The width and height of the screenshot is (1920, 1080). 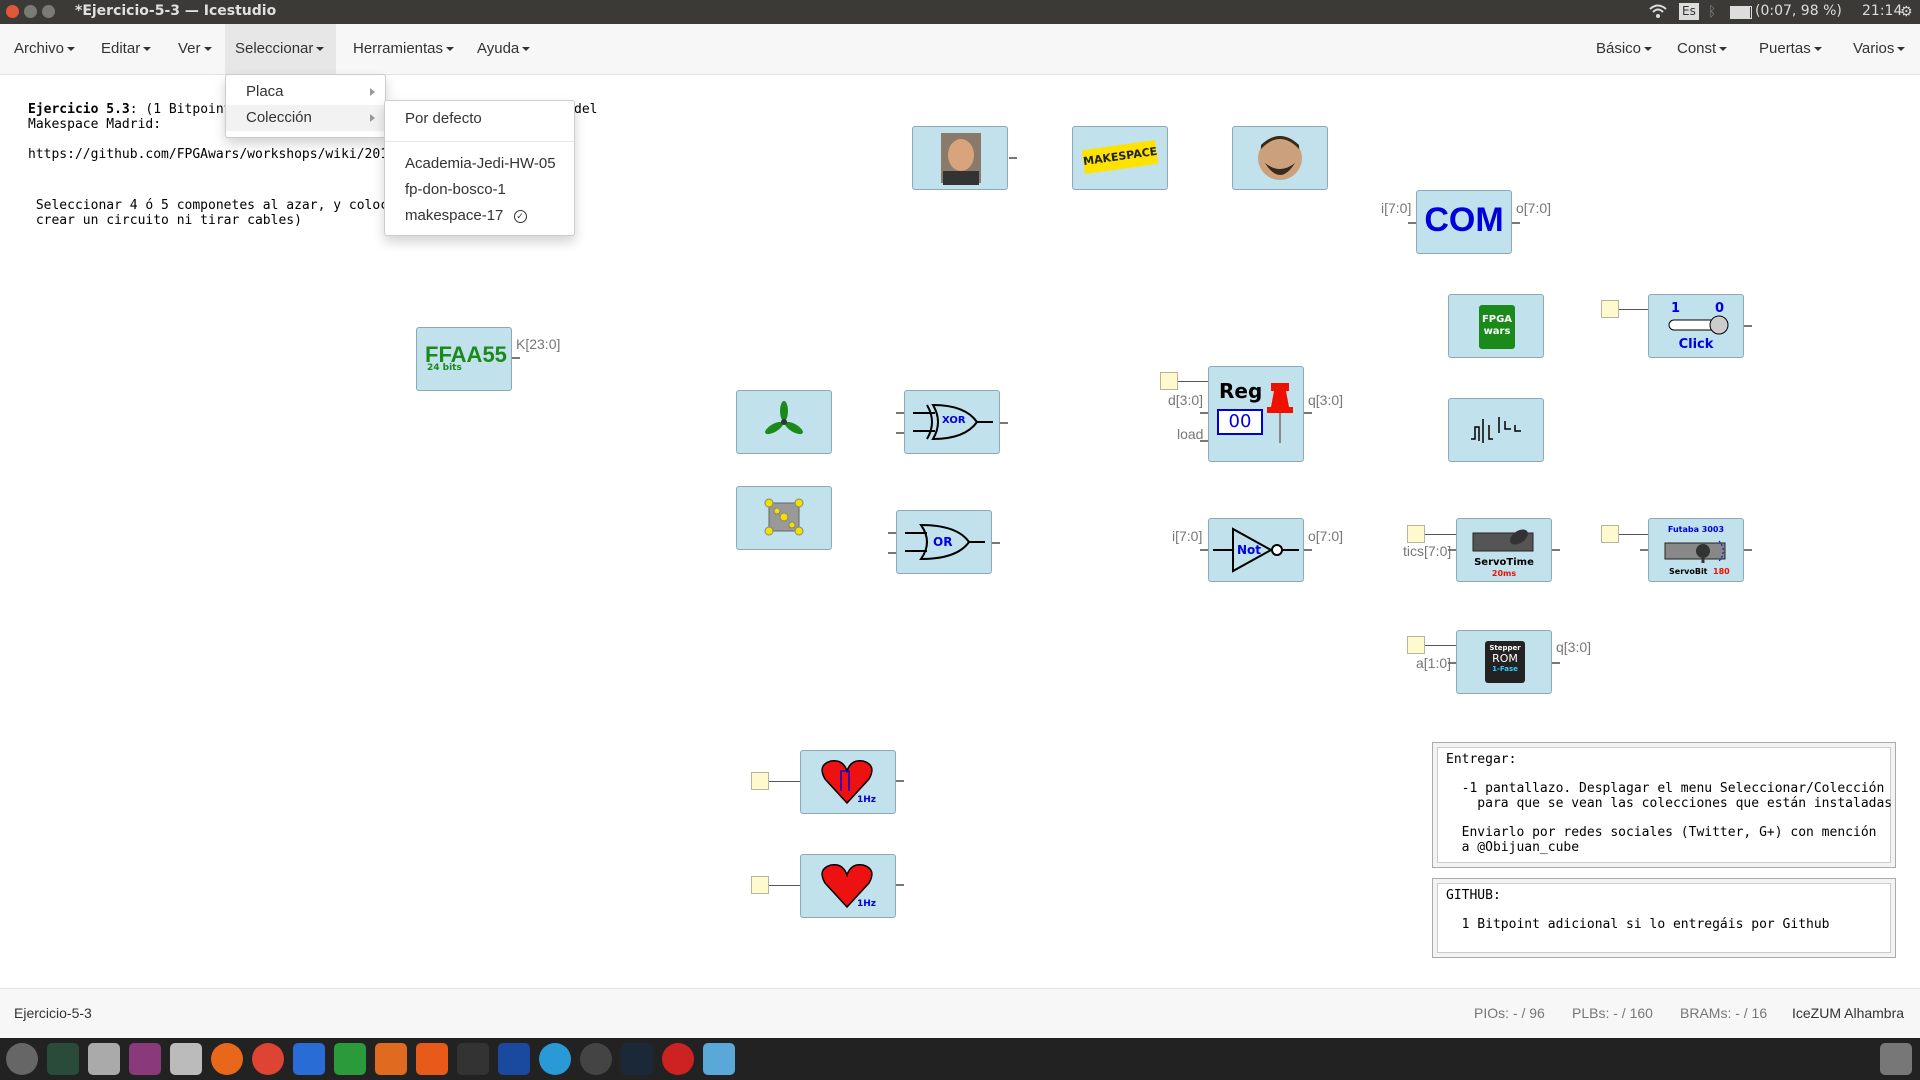 I want to click on click-button-block: 1 0 Click, so click(x=1696, y=326).